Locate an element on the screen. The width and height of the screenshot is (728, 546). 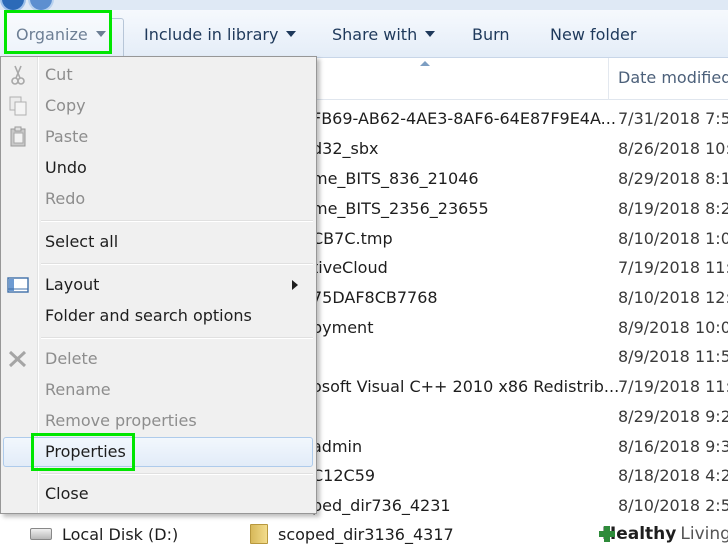
nav-item-label: Local Disk (D:) is located at coordinates (120, 534).